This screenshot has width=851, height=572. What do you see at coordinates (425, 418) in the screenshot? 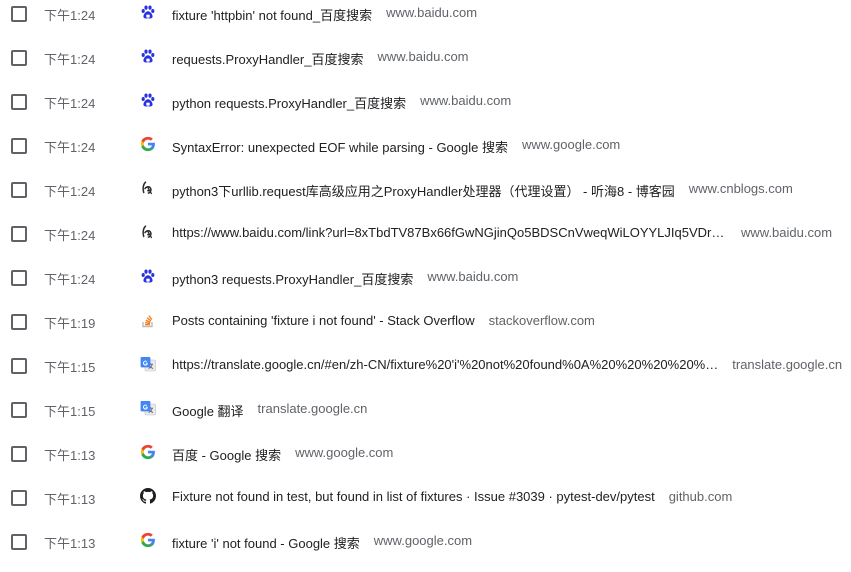
I see `history-row: 下午1:15 Google 翻译 translate.google.cn` at bounding box center [425, 418].